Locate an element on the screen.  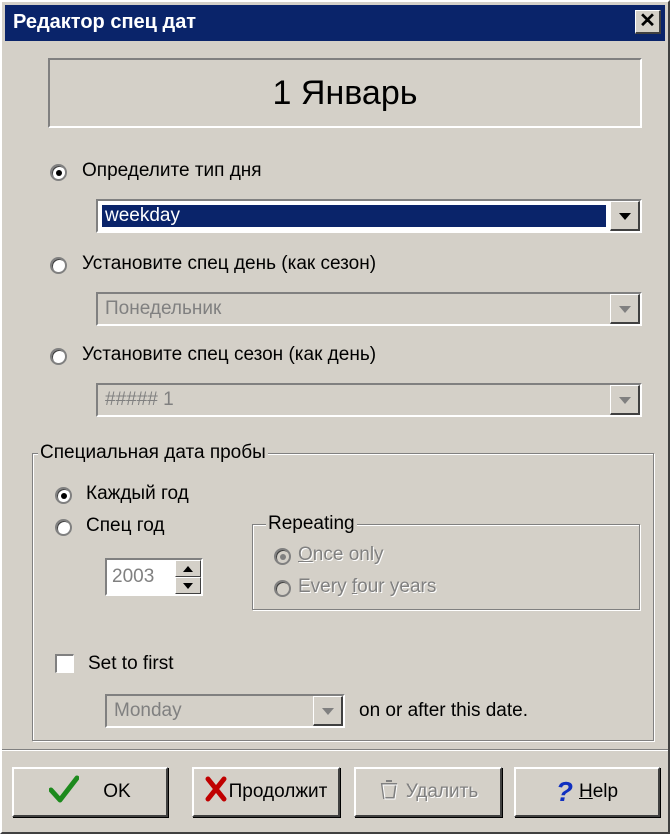
question-mark-icon: ? is located at coordinates (564, 791).